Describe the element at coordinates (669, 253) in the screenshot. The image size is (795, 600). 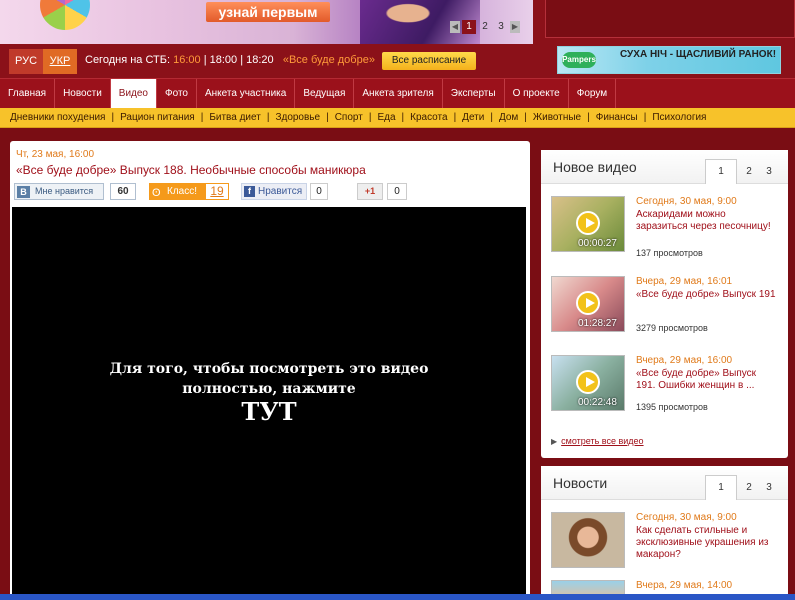
I see `video-views: 137 просмотров` at that location.